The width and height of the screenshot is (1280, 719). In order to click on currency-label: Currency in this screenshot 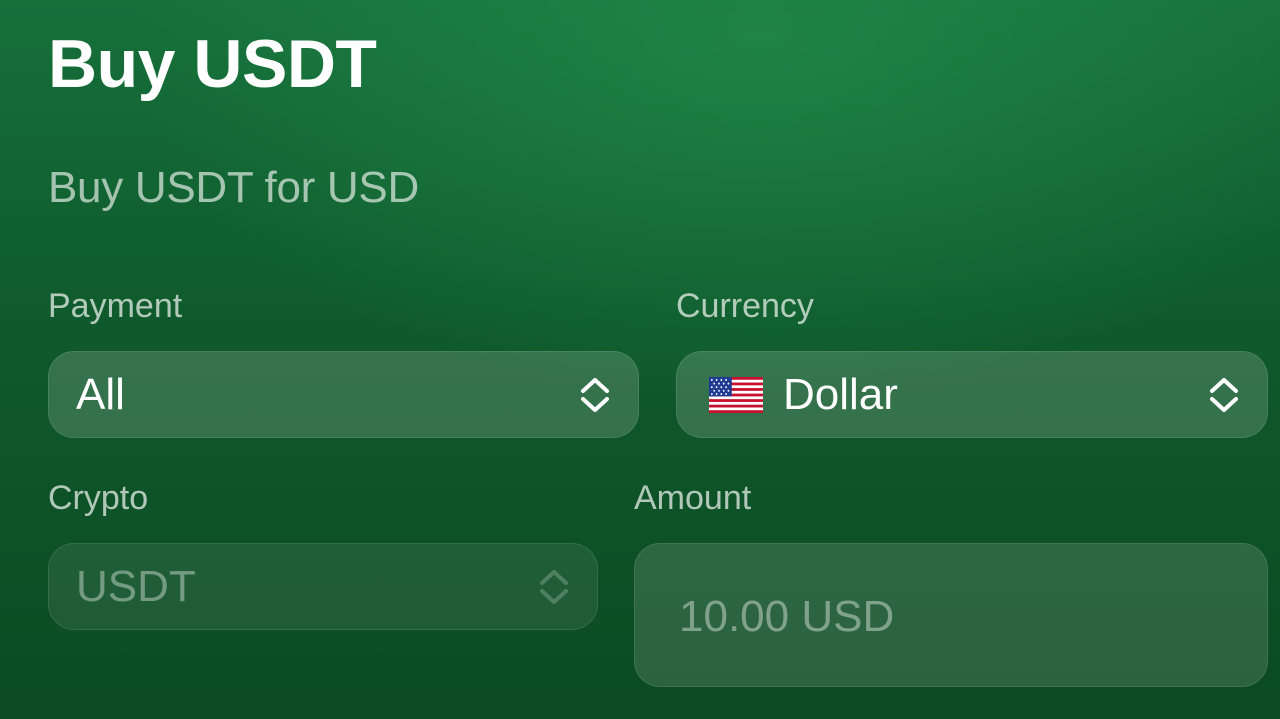, I will do `click(745, 306)`.